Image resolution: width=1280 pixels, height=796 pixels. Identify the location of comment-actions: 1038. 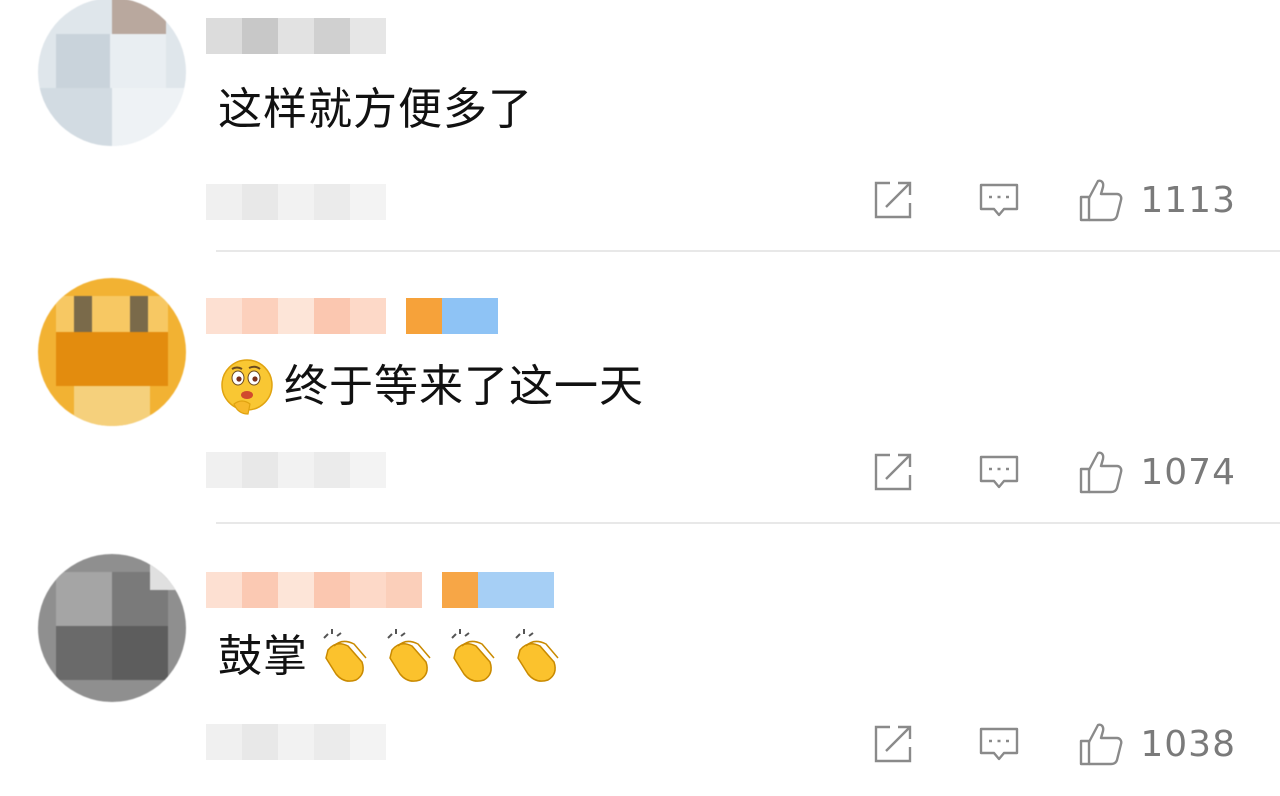
(1053, 744).